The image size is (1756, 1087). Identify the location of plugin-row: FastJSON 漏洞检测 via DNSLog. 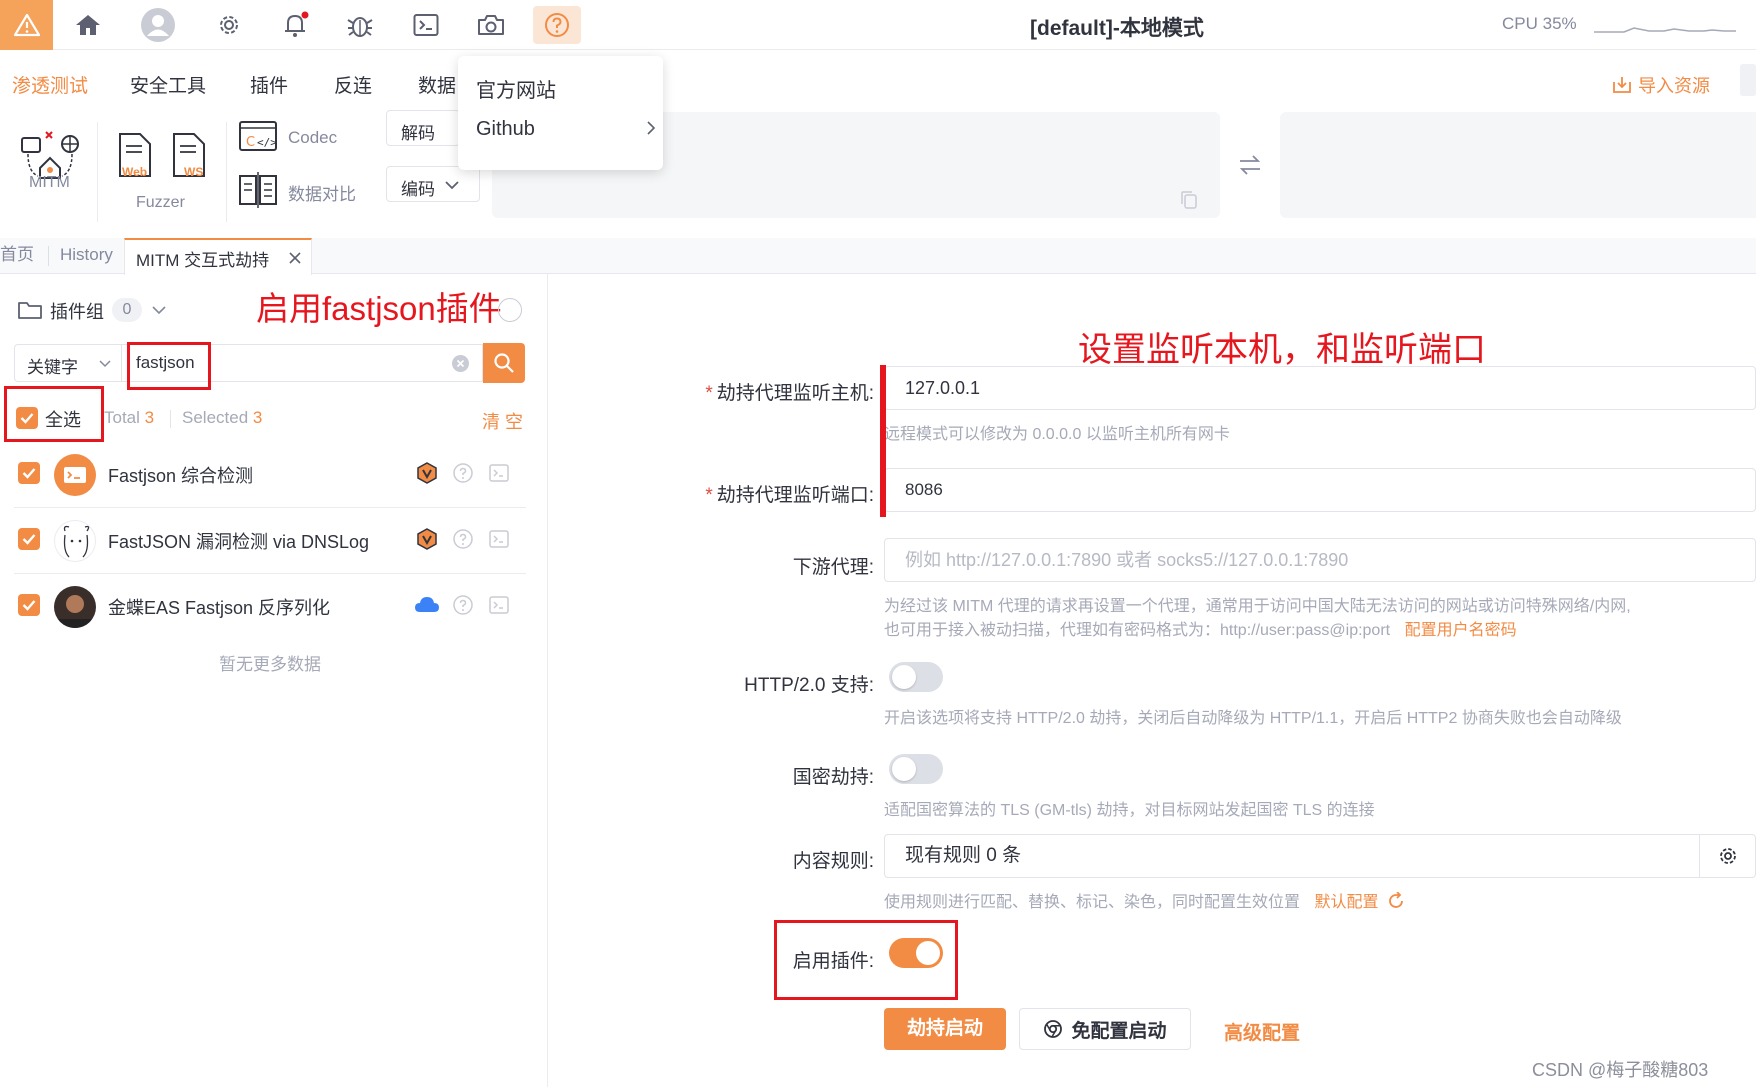
(270, 541).